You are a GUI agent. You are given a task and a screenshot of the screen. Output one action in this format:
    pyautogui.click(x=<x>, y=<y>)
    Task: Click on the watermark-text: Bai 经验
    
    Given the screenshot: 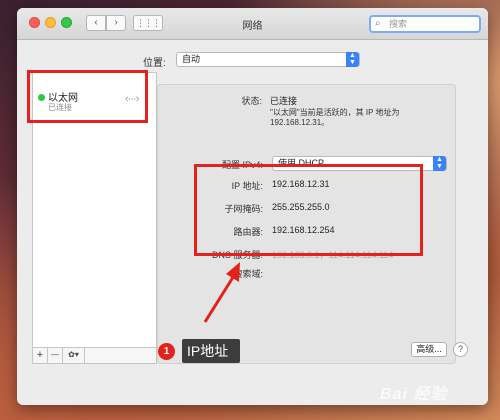 What is the action you would take?
    pyautogui.click(x=414, y=394)
    